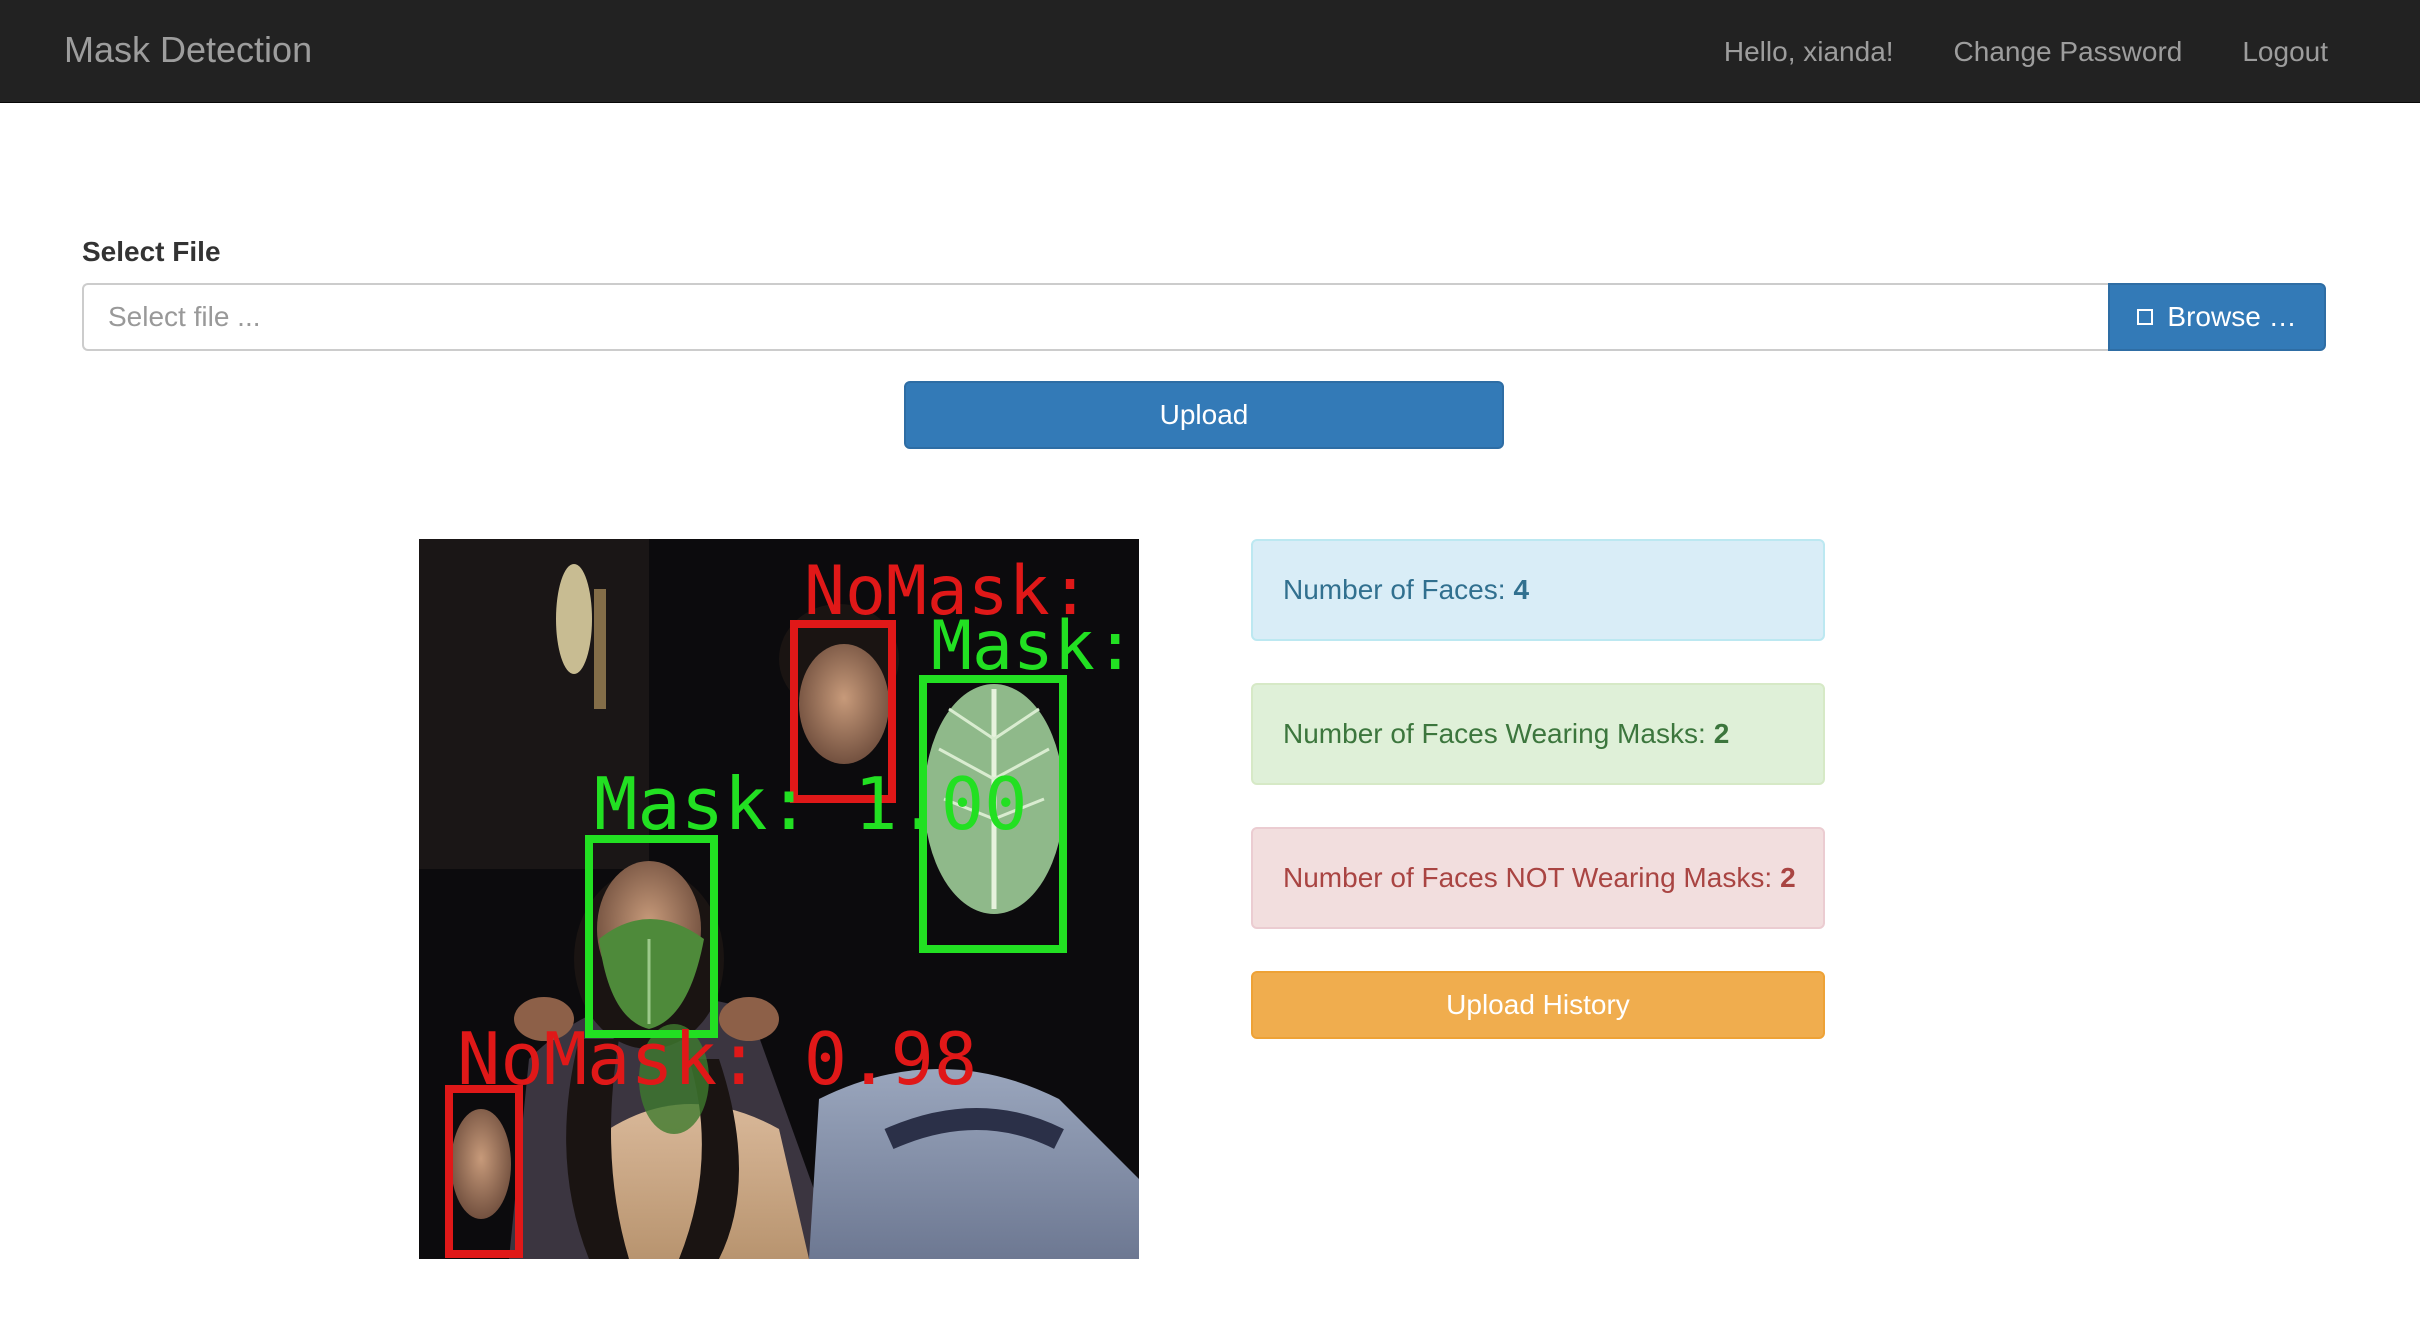 Image resolution: width=2420 pixels, height=1330 pixels. What do you see at coordinates (1095, 317) in the screenshot?
I see `file-path-input` at bounding box center [1095, 317].